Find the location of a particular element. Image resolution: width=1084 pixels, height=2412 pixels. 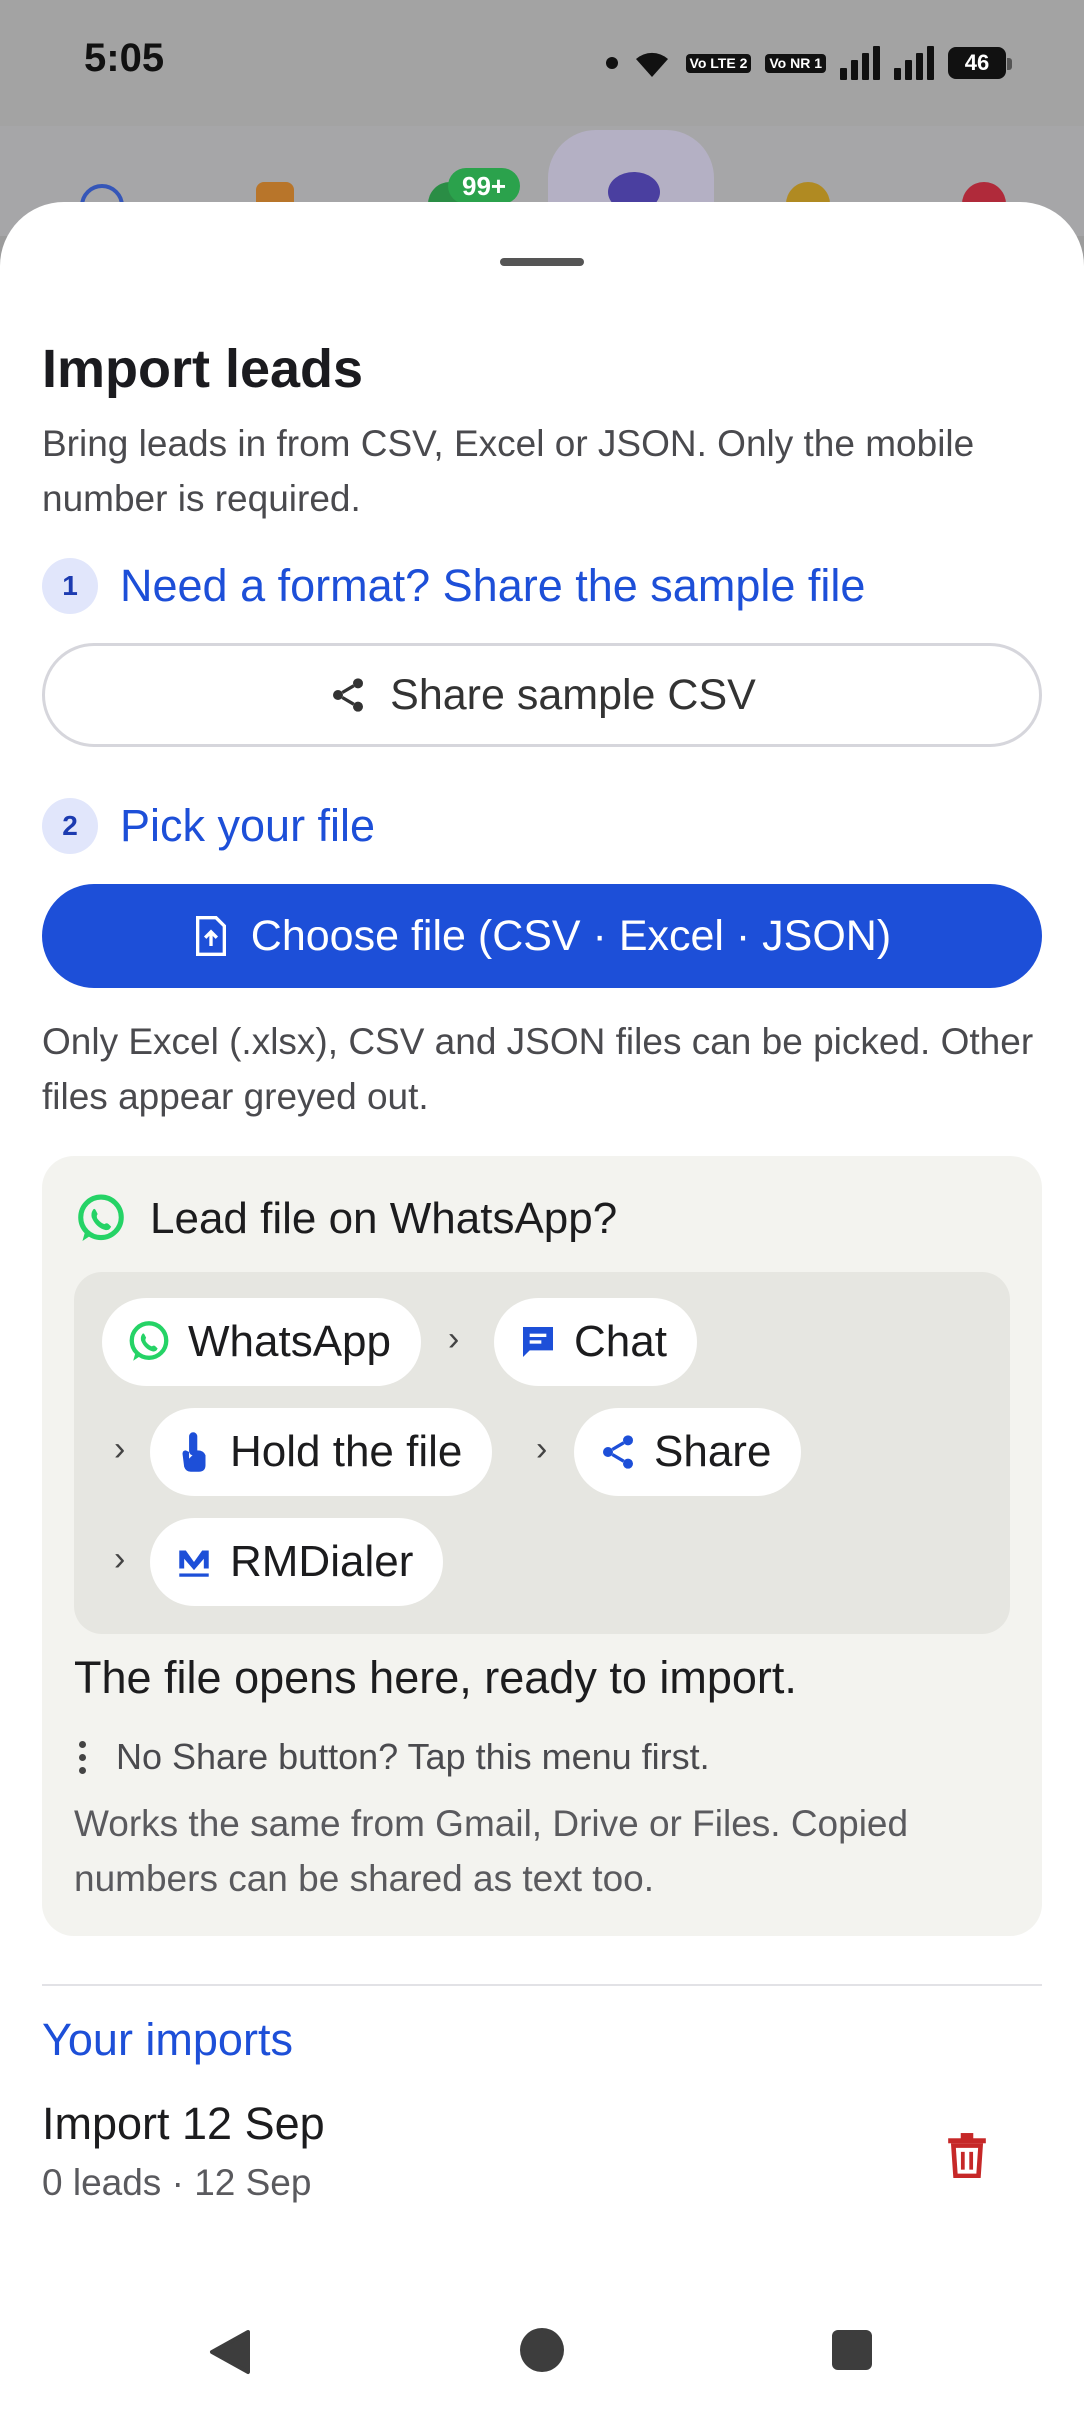

flow-step-chat: Chat is located at coordinates (595, 1342).